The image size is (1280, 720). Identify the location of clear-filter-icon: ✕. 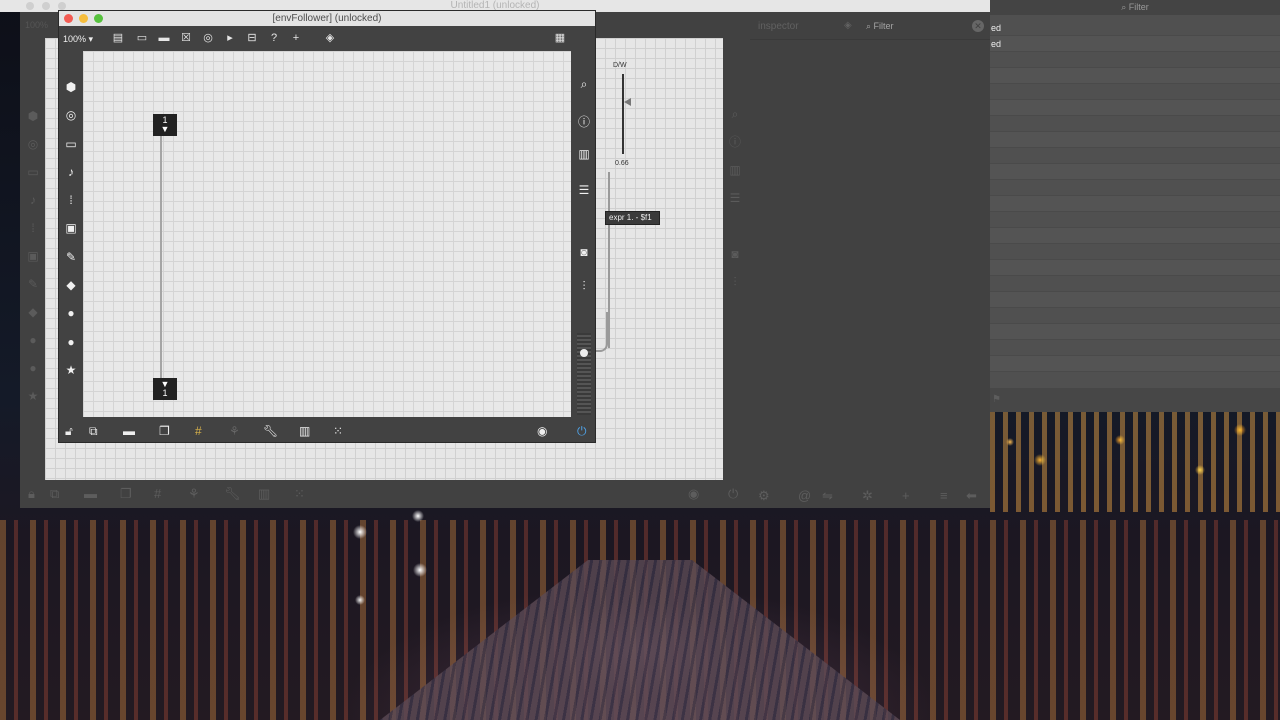
(978, 26).